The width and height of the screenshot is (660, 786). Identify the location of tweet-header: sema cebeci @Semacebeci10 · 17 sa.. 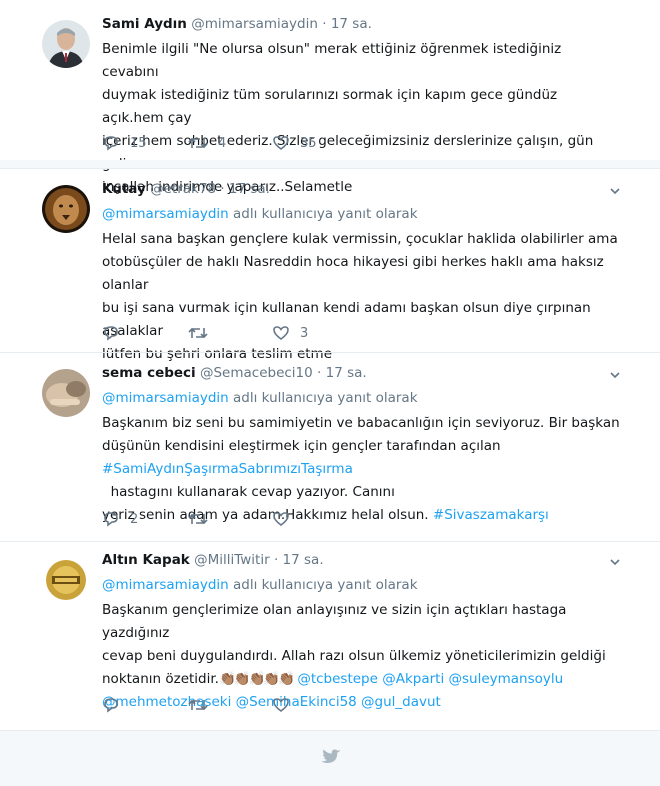
(234, 373).